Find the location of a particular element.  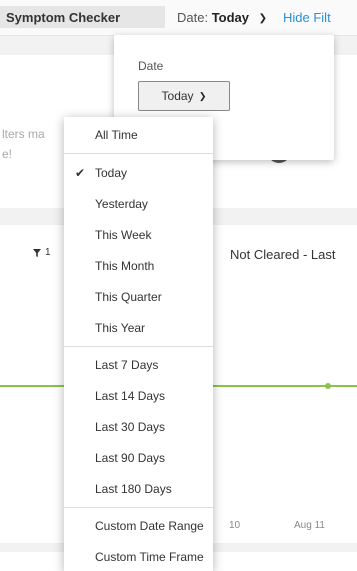

menu-item-last-14-days: Last 14 Days is located at coordinates (138, 396).